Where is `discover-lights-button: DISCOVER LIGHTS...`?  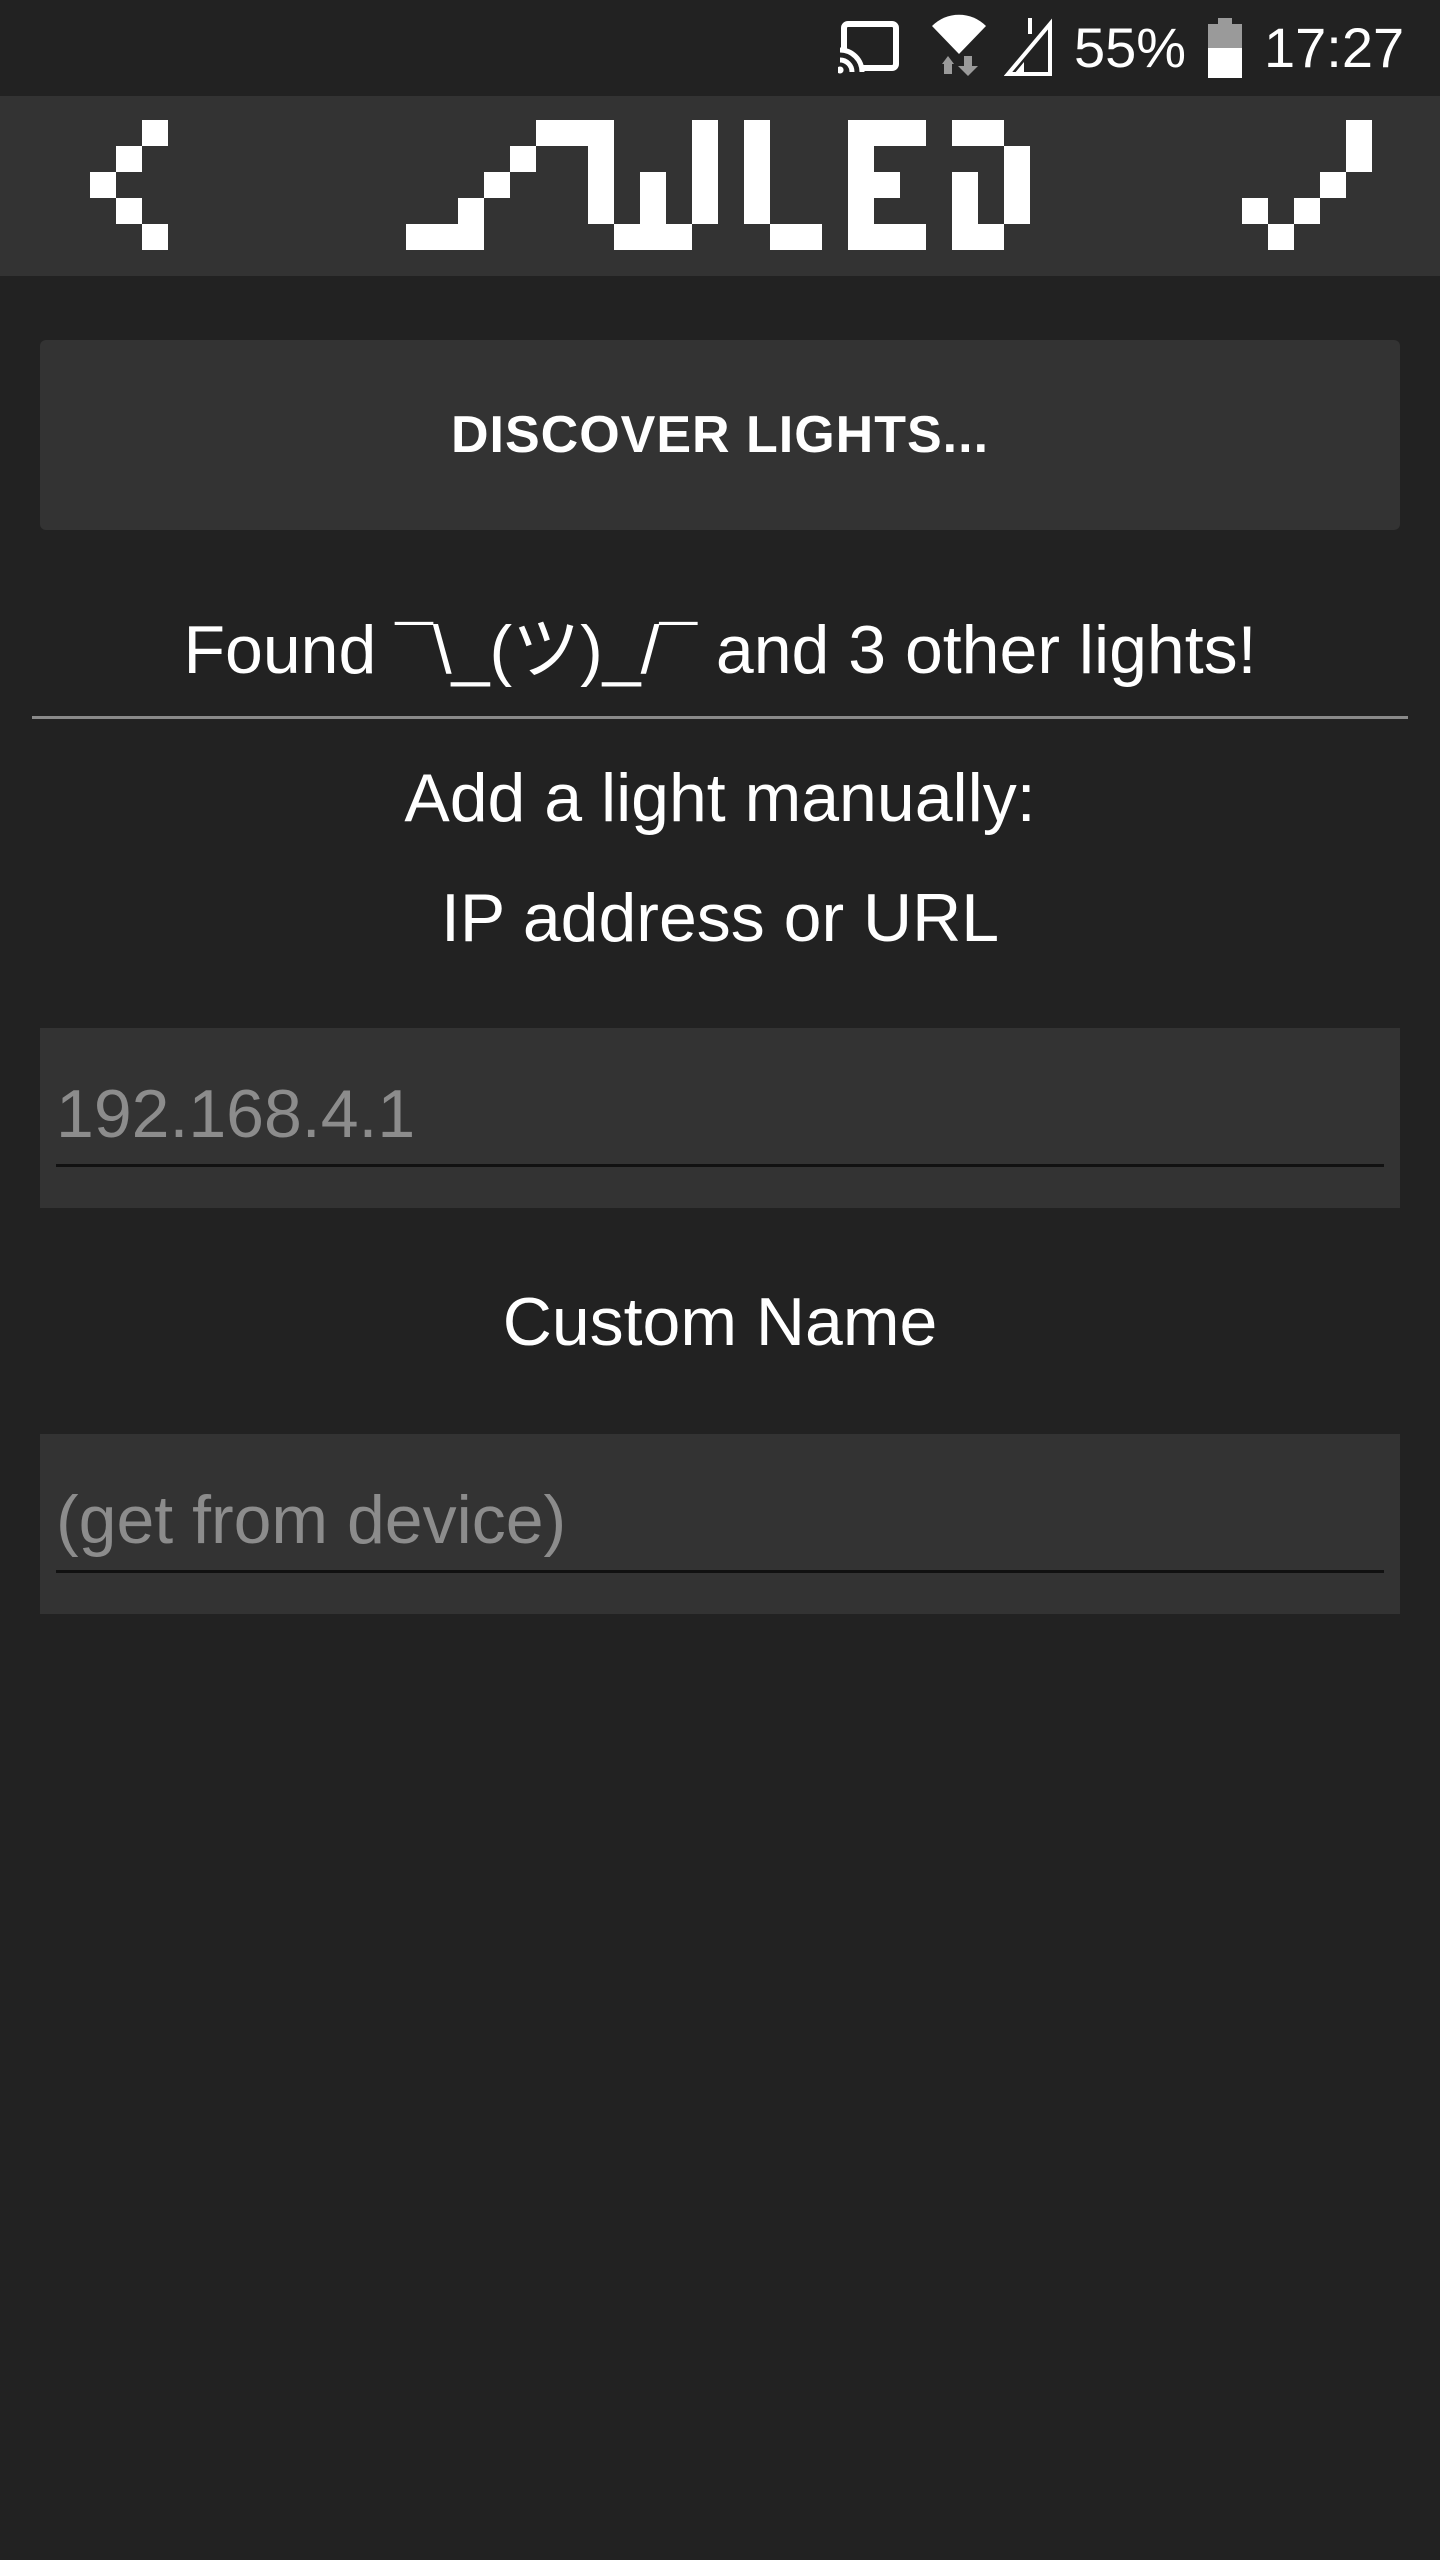
discover-lights-button: DISCOVER LIGHTS... is located at coordinates (720, 435).